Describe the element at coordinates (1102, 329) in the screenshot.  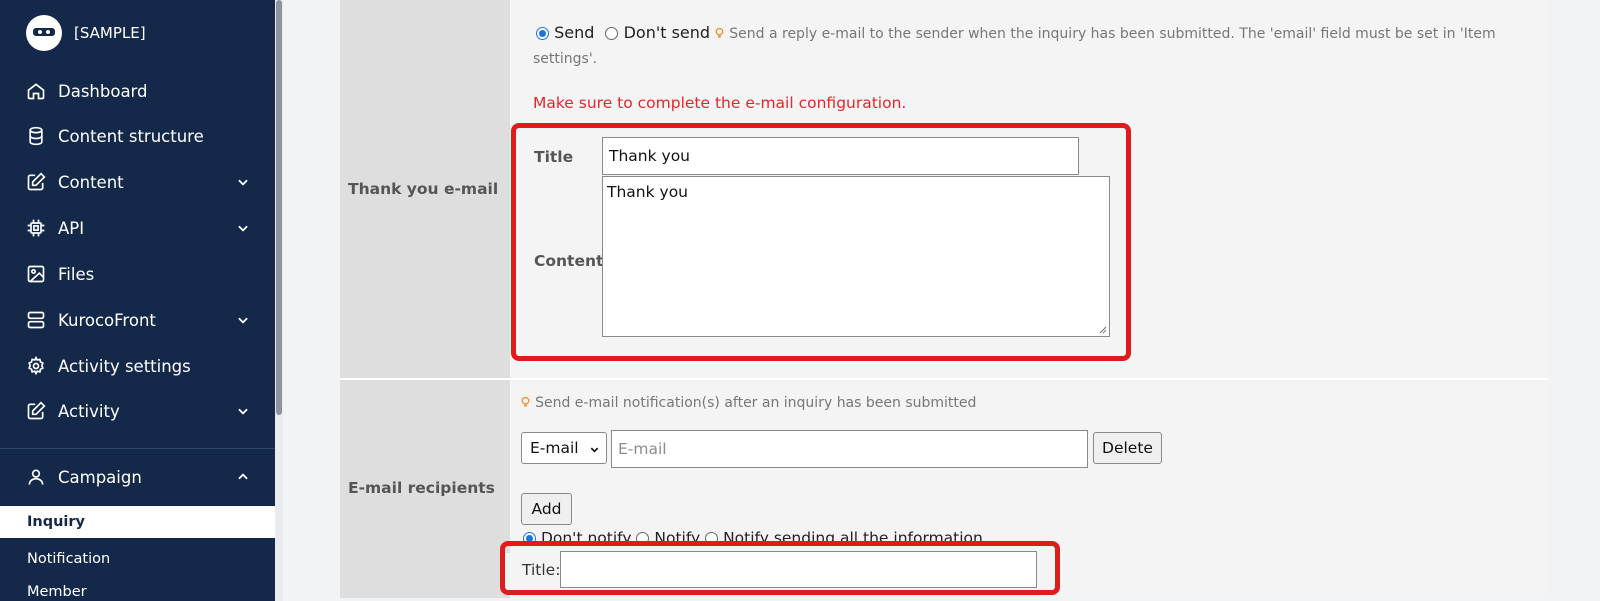
I see `resize-grip-icon` at that location.